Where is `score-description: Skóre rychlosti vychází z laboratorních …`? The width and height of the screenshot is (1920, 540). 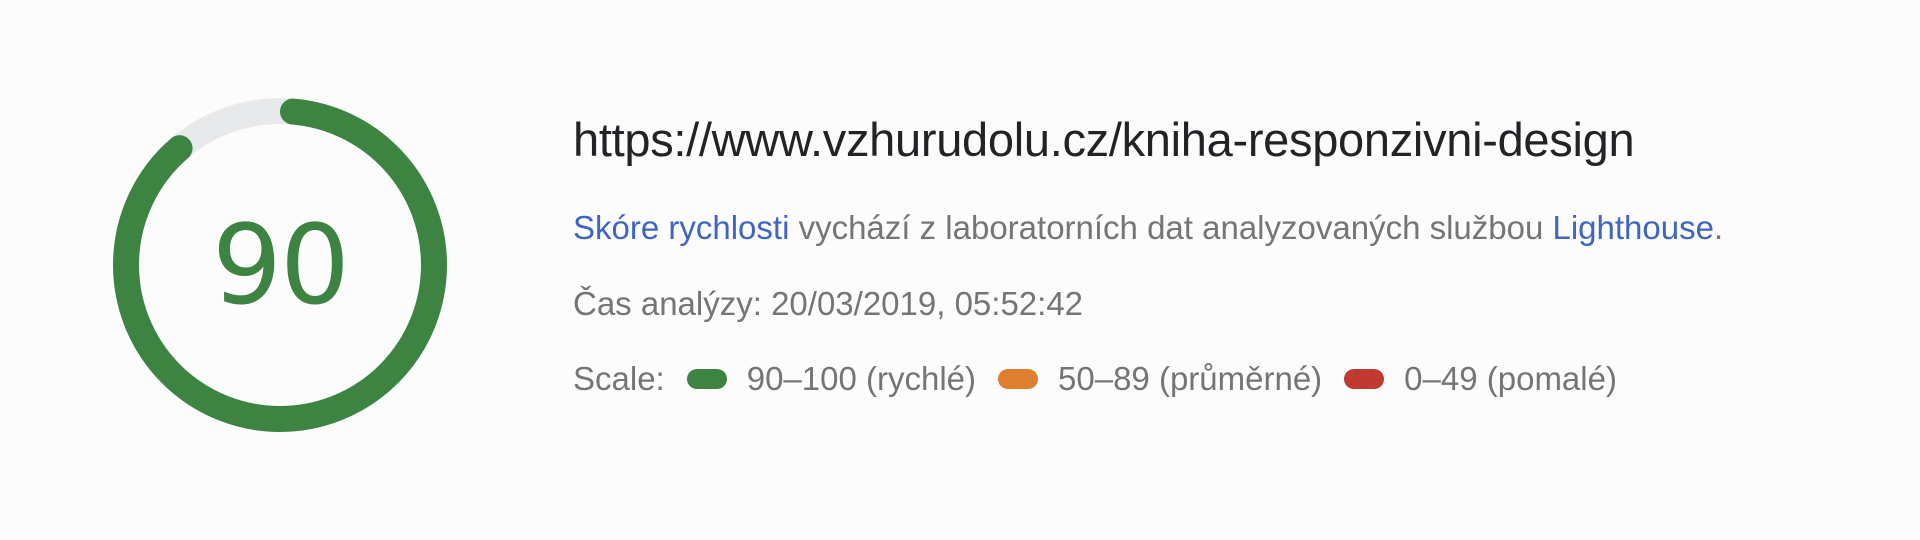 score-description: Skóre rychlosti vychází z laboratorních … is located at coordinates (1148, 228).